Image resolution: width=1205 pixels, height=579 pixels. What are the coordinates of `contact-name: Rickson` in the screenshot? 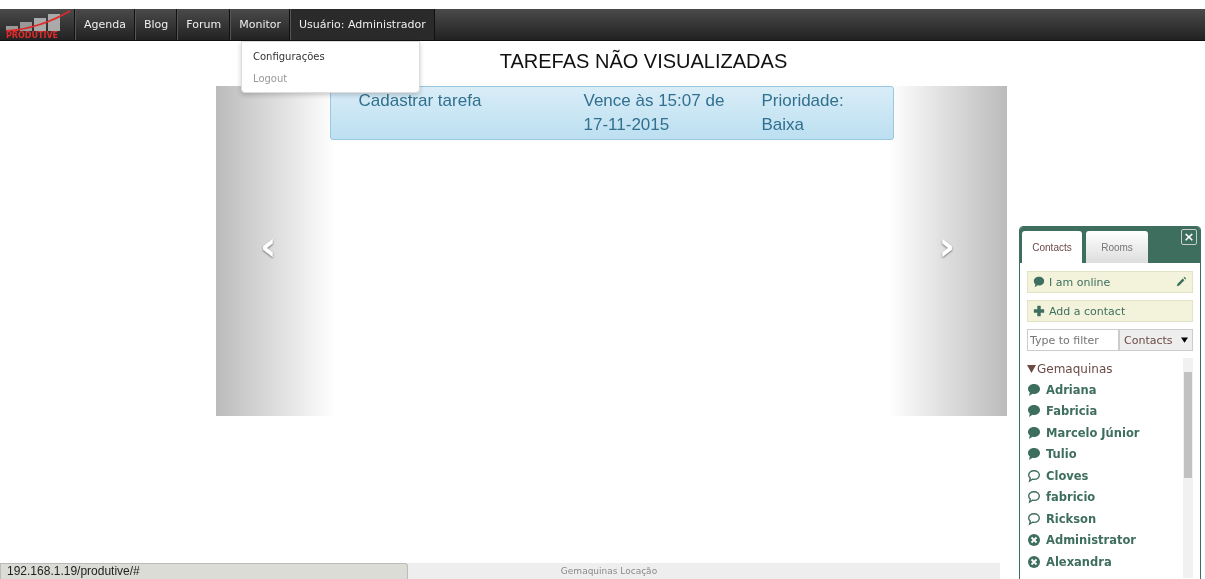 It's located at (1071, 518).